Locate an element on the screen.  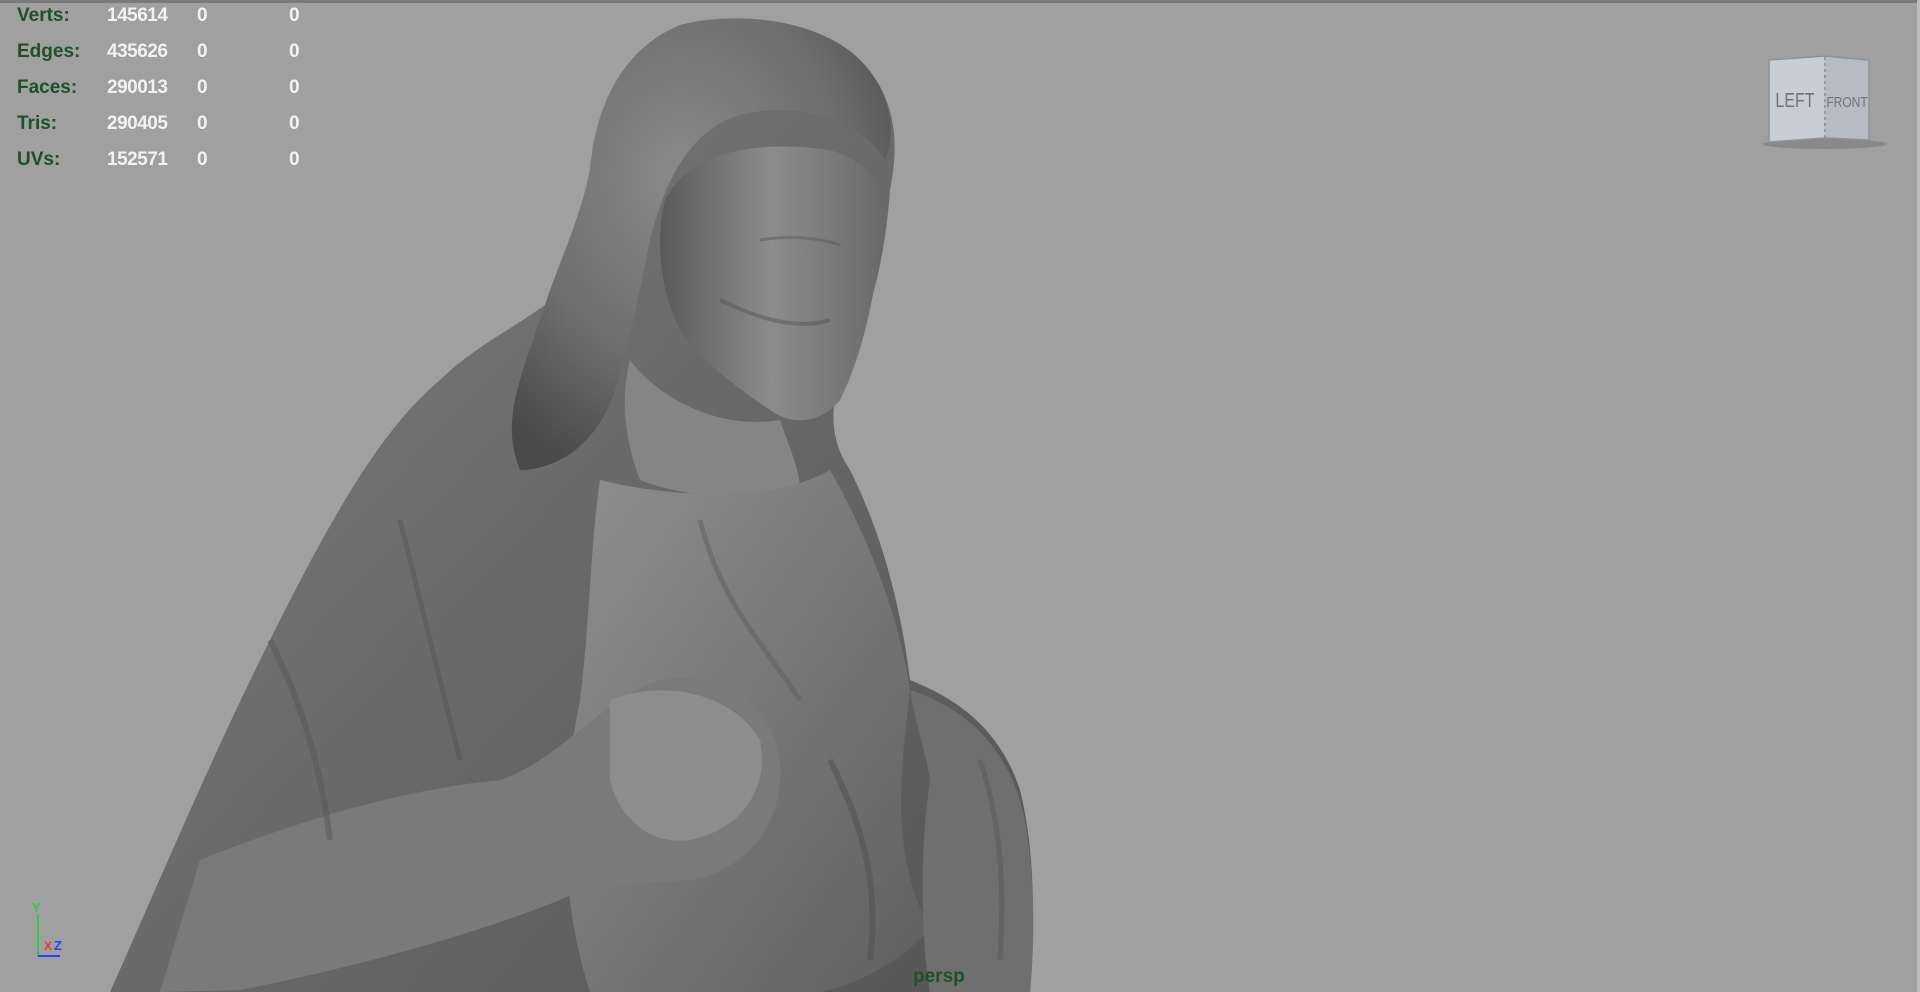
axis-gizmo: Y X Z is located at coordinates (47, 928).